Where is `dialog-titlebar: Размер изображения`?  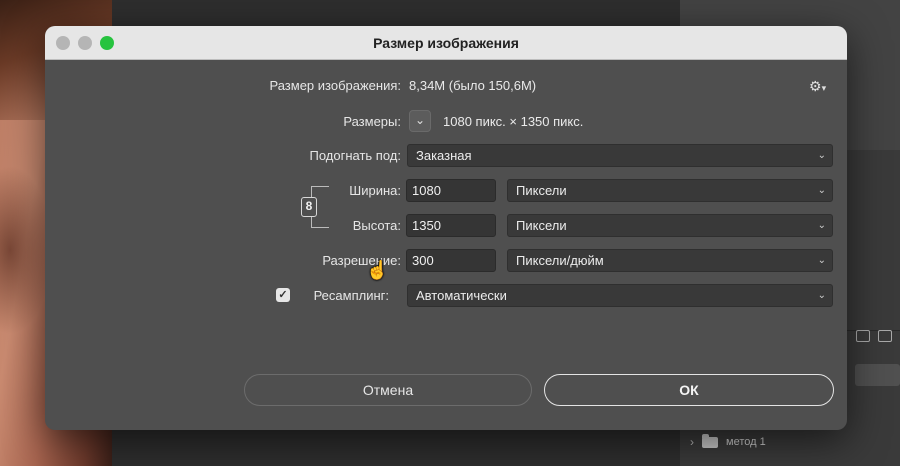 dialog-titlebar: Размер изображения is located at coordinates (446, 43).